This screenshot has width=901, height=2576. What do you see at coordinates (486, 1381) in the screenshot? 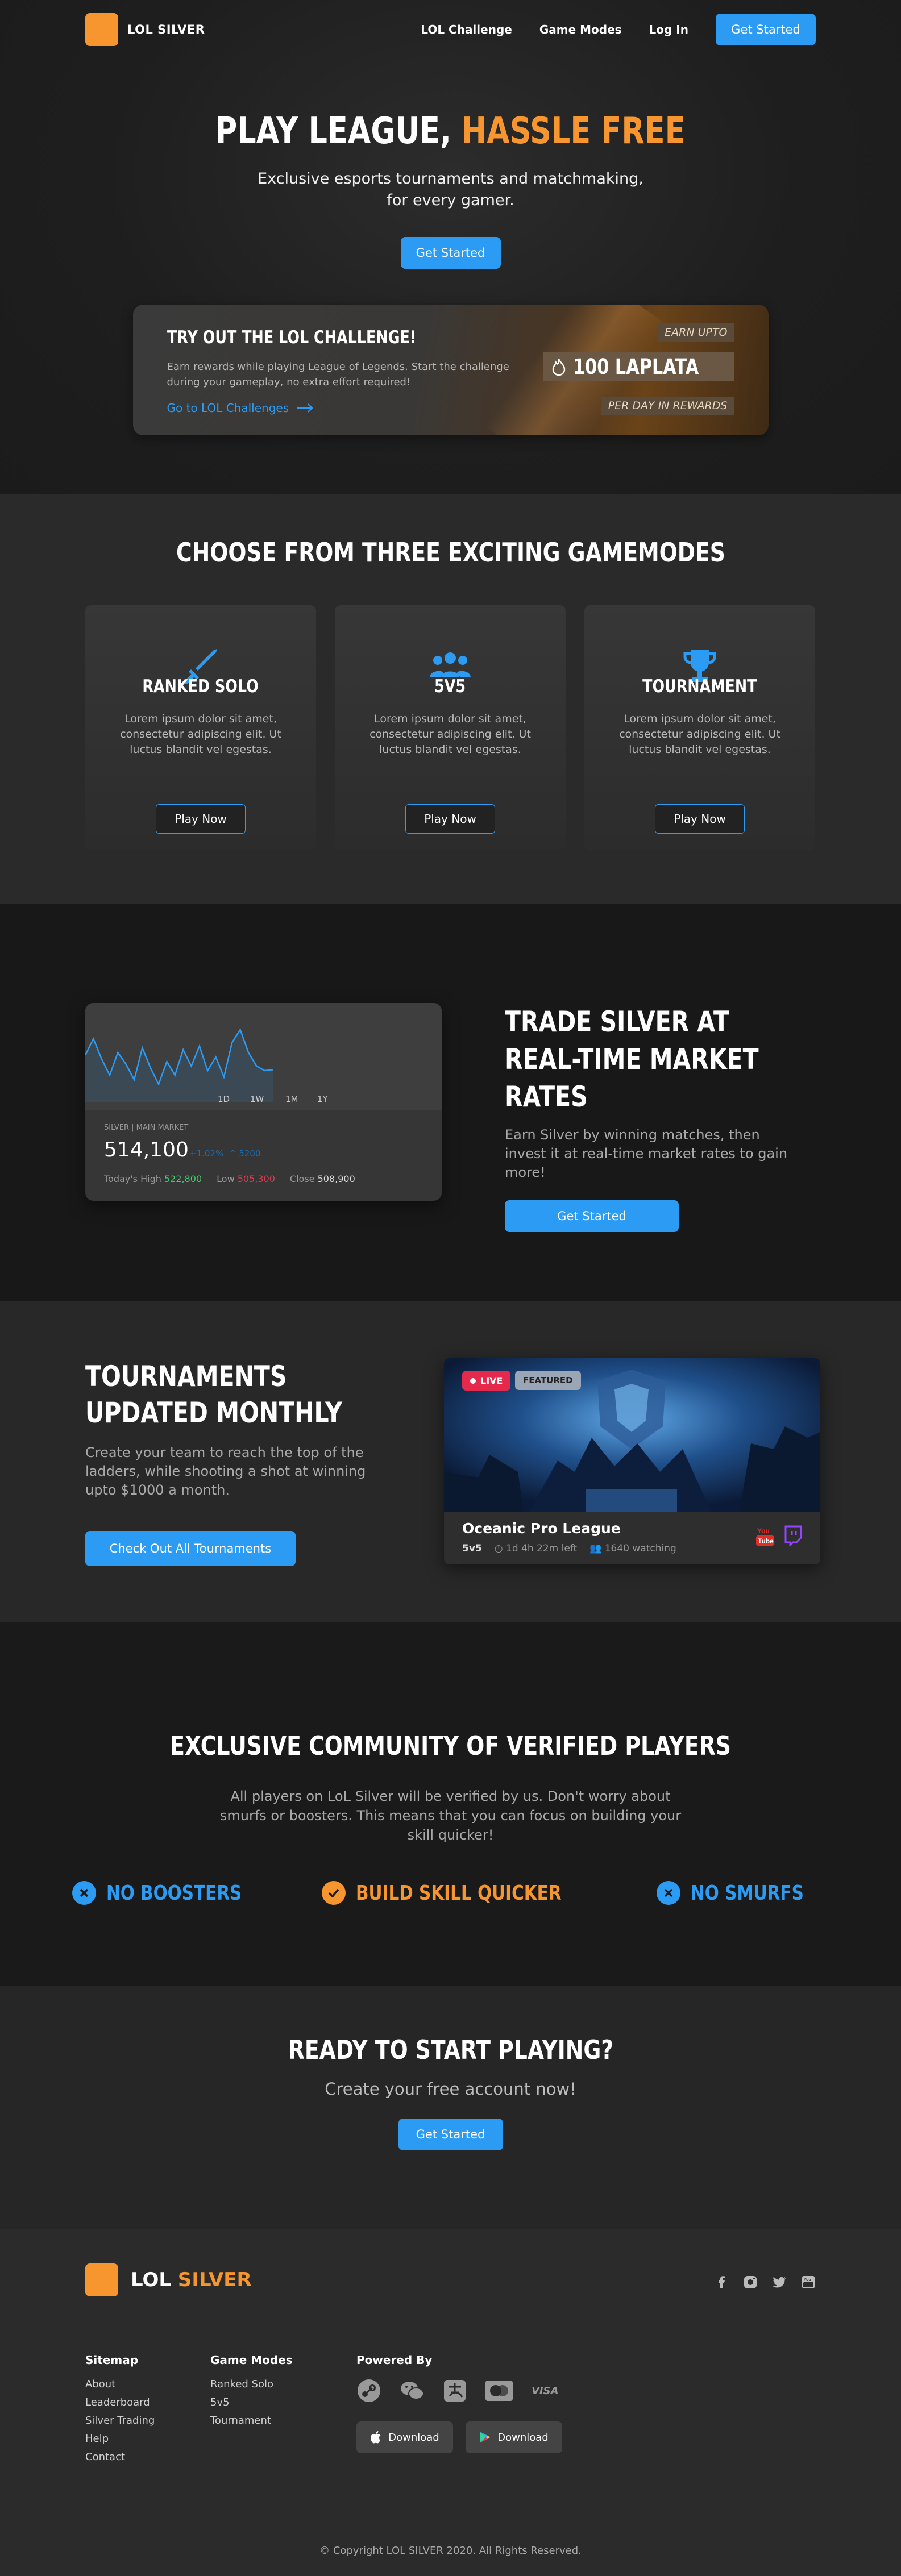
I see `live-badge: LIVE` at bounding box center [486, 1381].